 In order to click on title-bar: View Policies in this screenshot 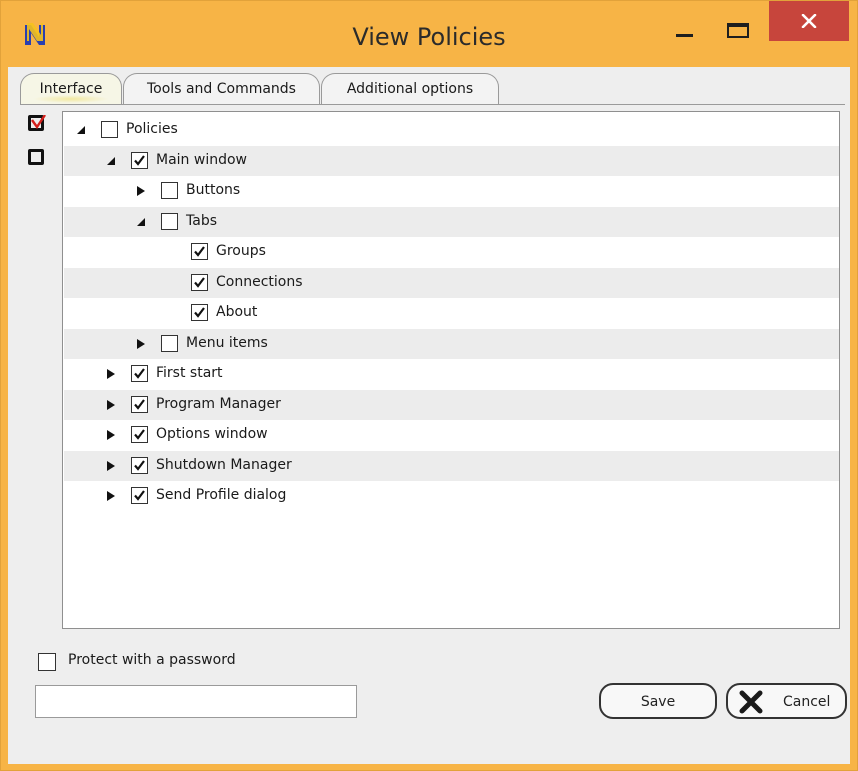, I will do `click(429, 34)`.